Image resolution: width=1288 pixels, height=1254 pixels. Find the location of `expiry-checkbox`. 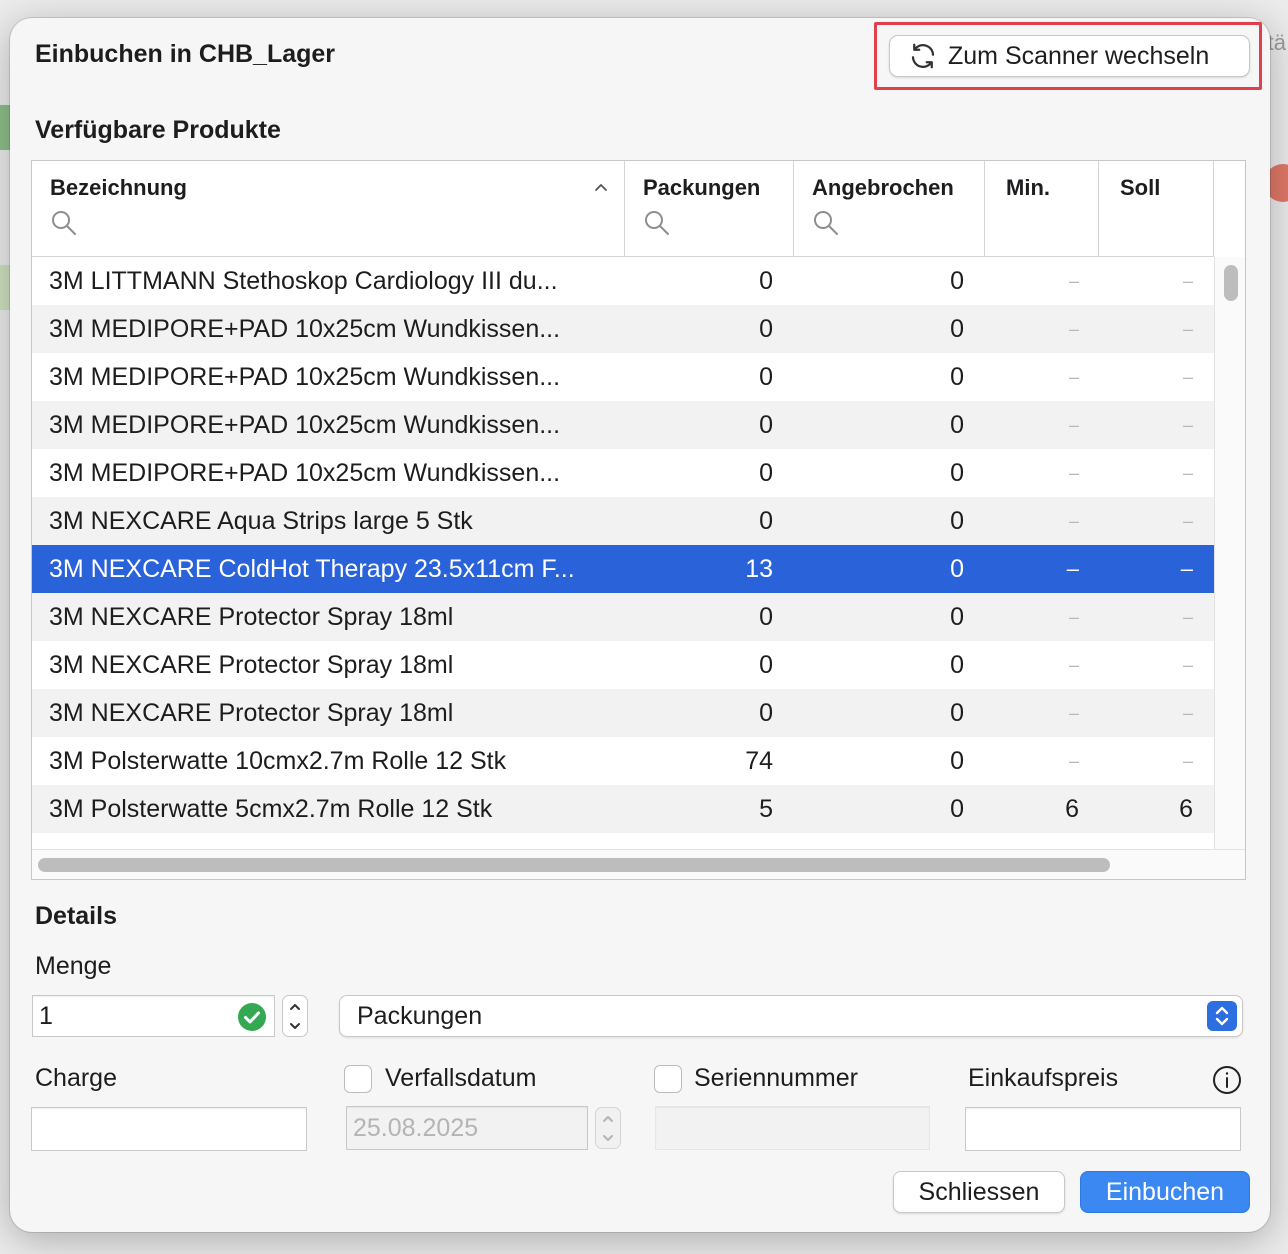

expiry-checkbox is located at coordinates (358, 1079).